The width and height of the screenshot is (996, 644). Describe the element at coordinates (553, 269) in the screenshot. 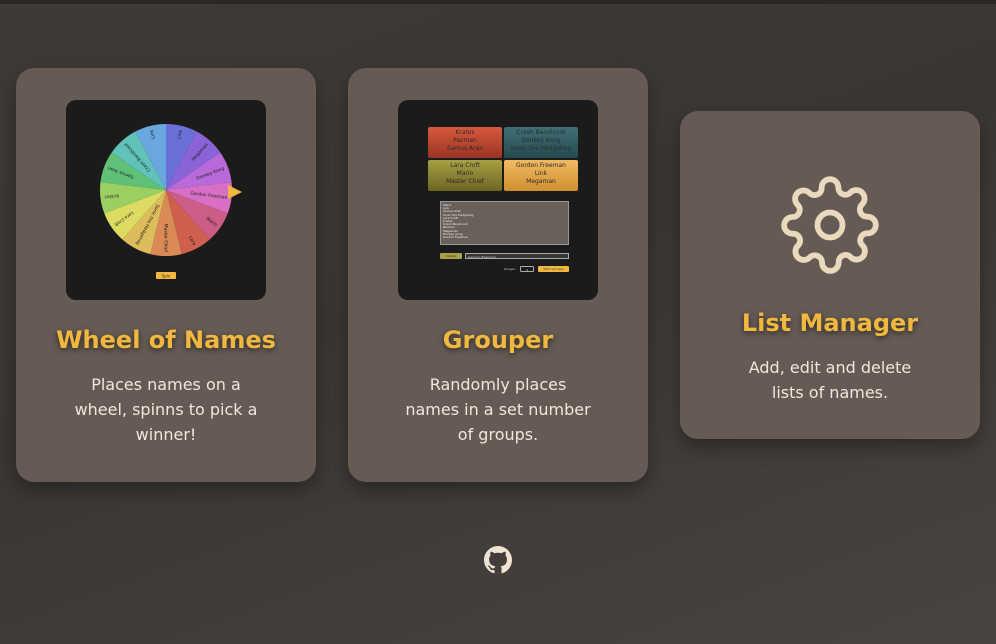

I see `start-grouper-button: Start Grouper` at that location.